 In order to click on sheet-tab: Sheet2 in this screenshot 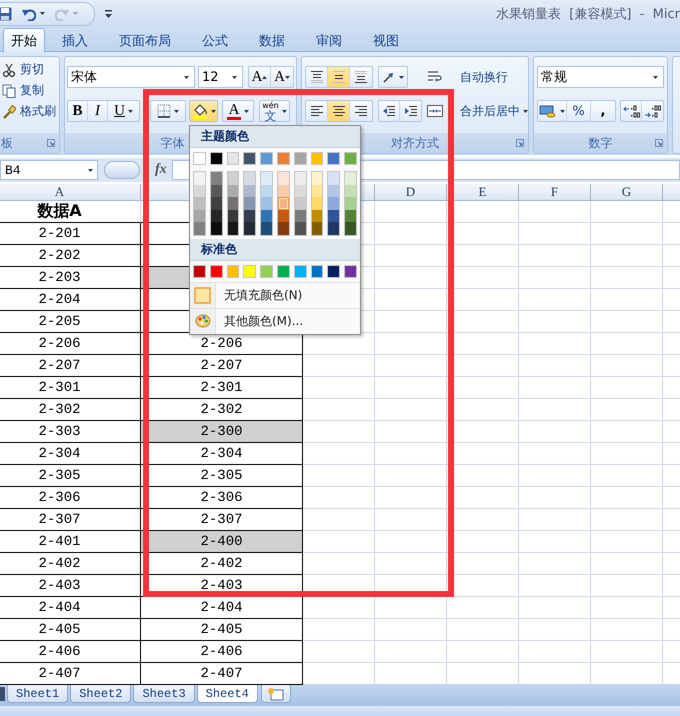, I will do `click(101, 694)`.